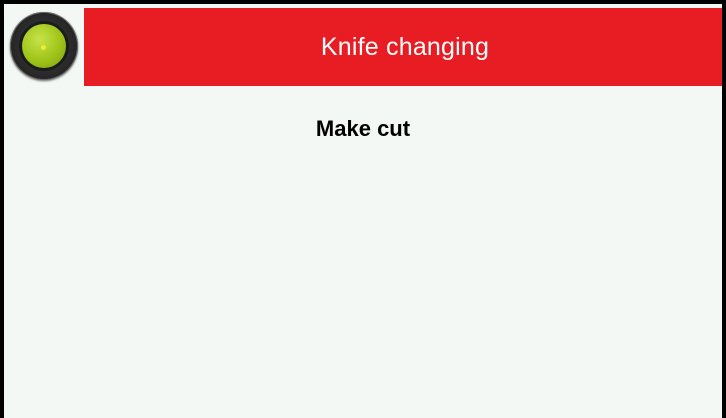  I want to click on page-title: Knife changing, so click(405, 46).